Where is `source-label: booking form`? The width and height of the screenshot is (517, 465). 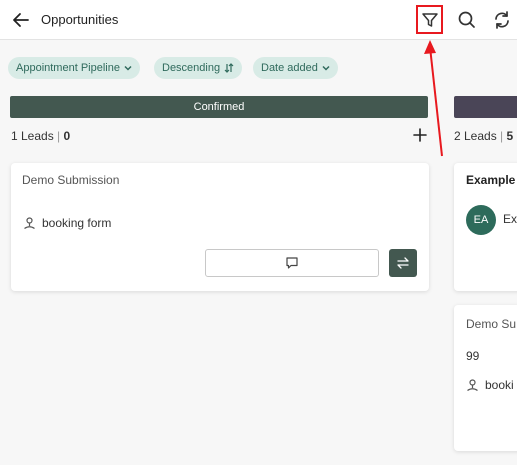 source-label: booking form is located at coordinates (77, 223).